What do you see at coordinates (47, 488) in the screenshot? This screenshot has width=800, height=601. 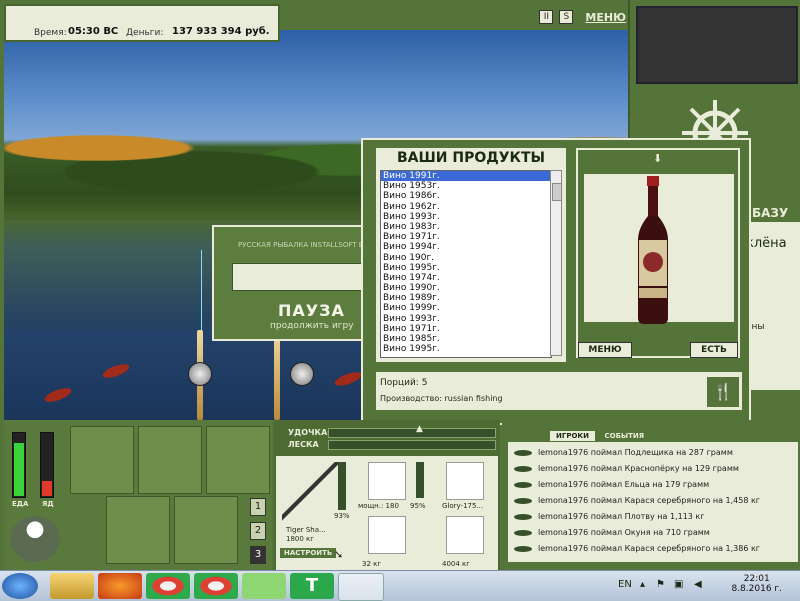 I see `poison-meter-fill` at bounding box center [47, 488].